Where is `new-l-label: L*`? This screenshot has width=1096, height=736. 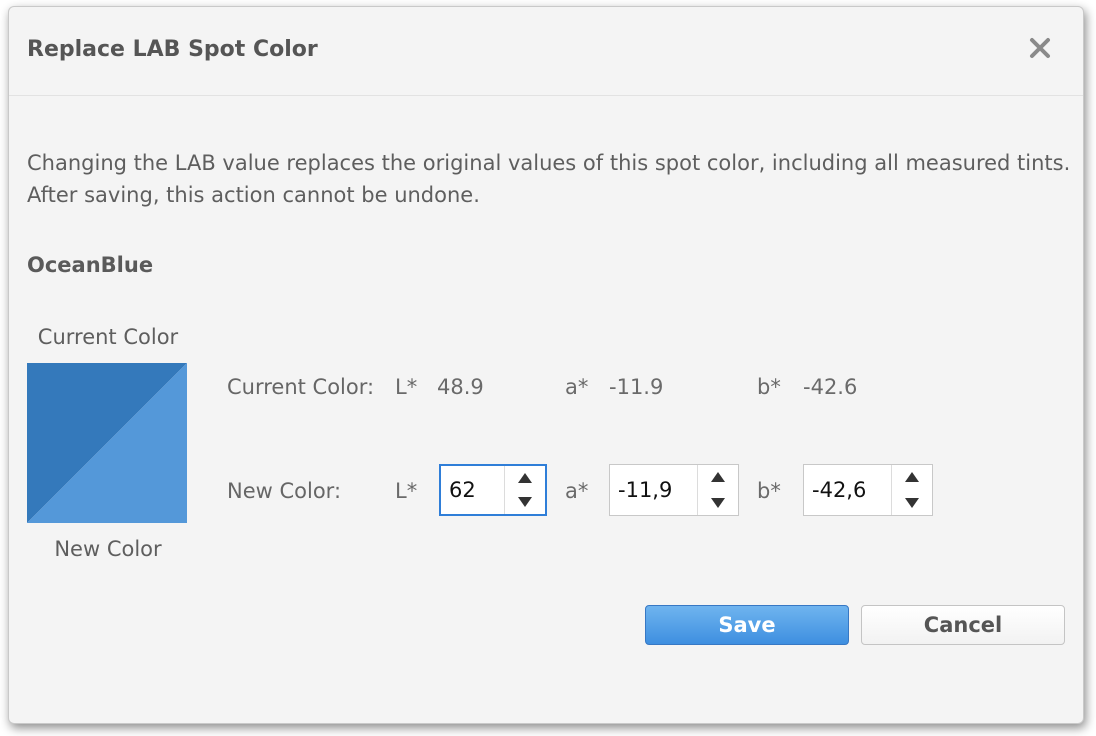 new-l-label: L* is located at coordinates (406, 491).